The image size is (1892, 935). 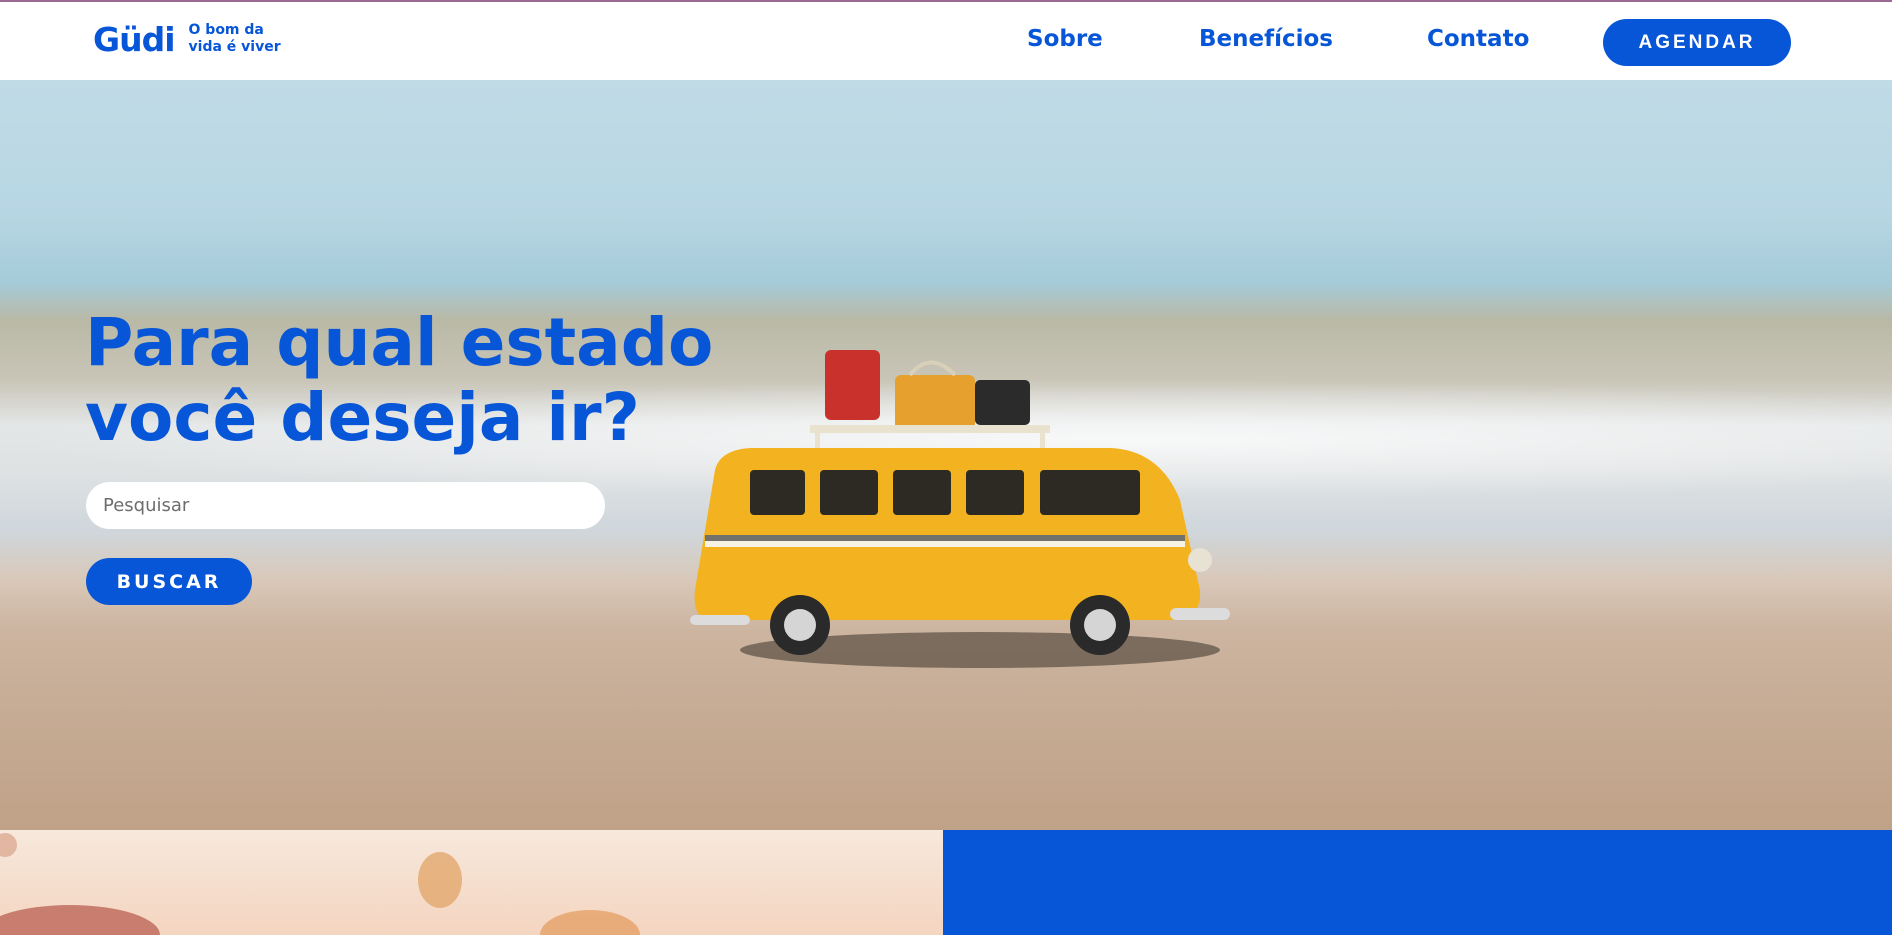 What do you see at coordinates (471, 882) in the screenshot?
I see `balloons-image` at bounding box center [471, 882].